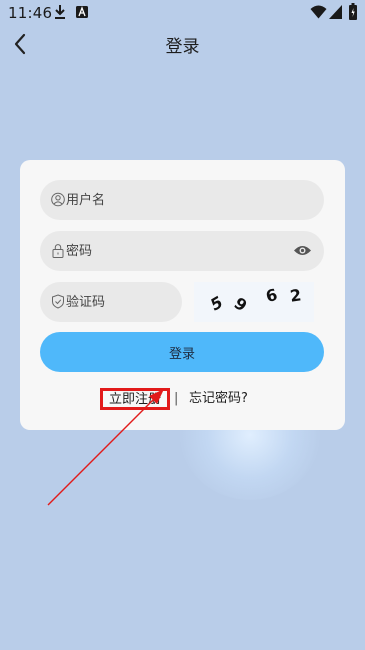 This screenshot has width=365, height=650. Describe the element at coordinates (105, 447) in the screenshot. I see `annotation-arrow` at that location.